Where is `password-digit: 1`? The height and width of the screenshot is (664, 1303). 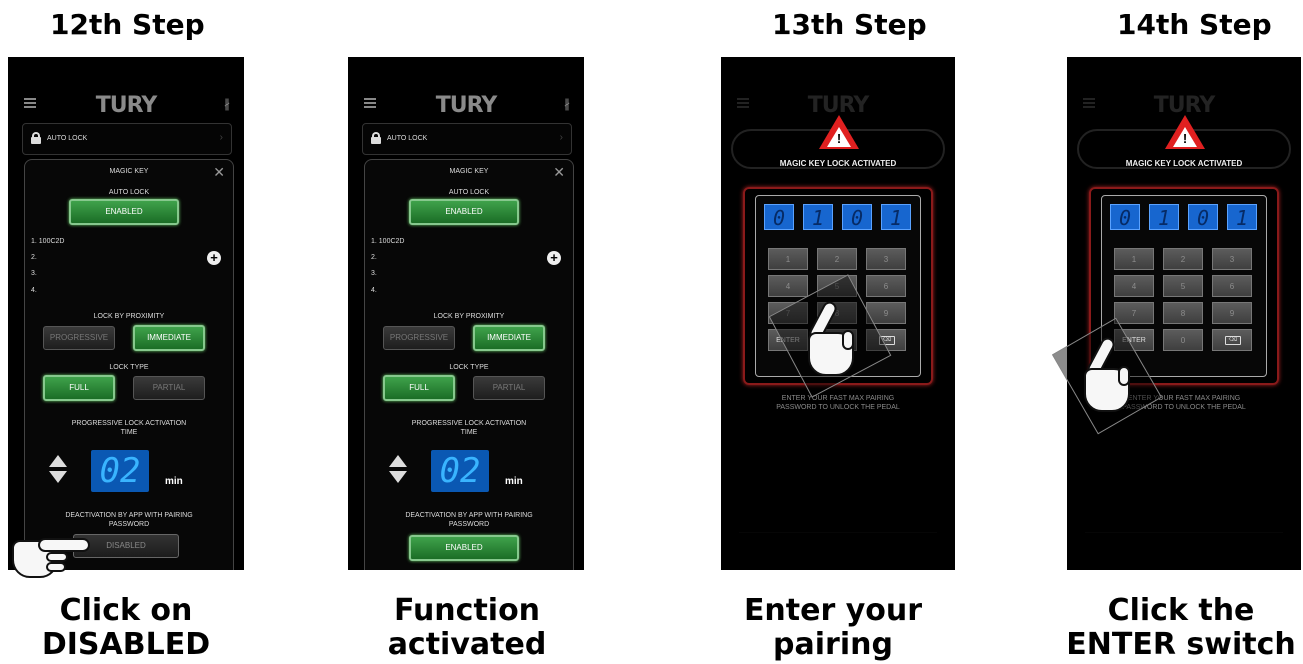
password-digit: 1 is located at coordinates (896, 217).